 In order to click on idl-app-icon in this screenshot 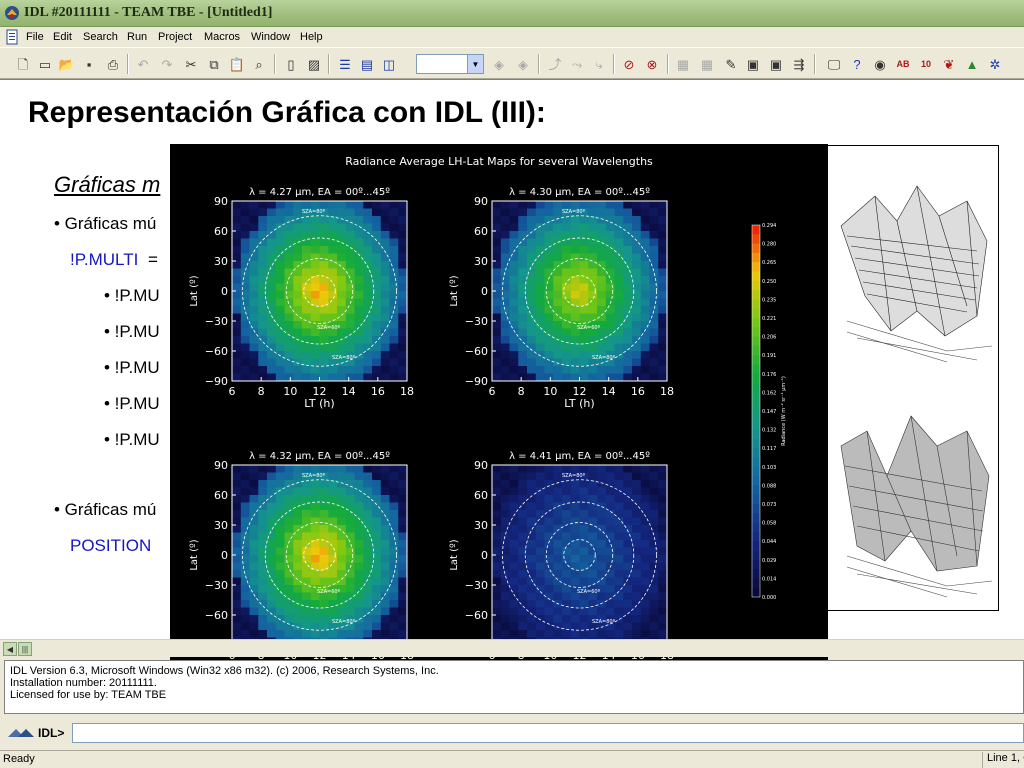, I will do `click(12, 13)`.